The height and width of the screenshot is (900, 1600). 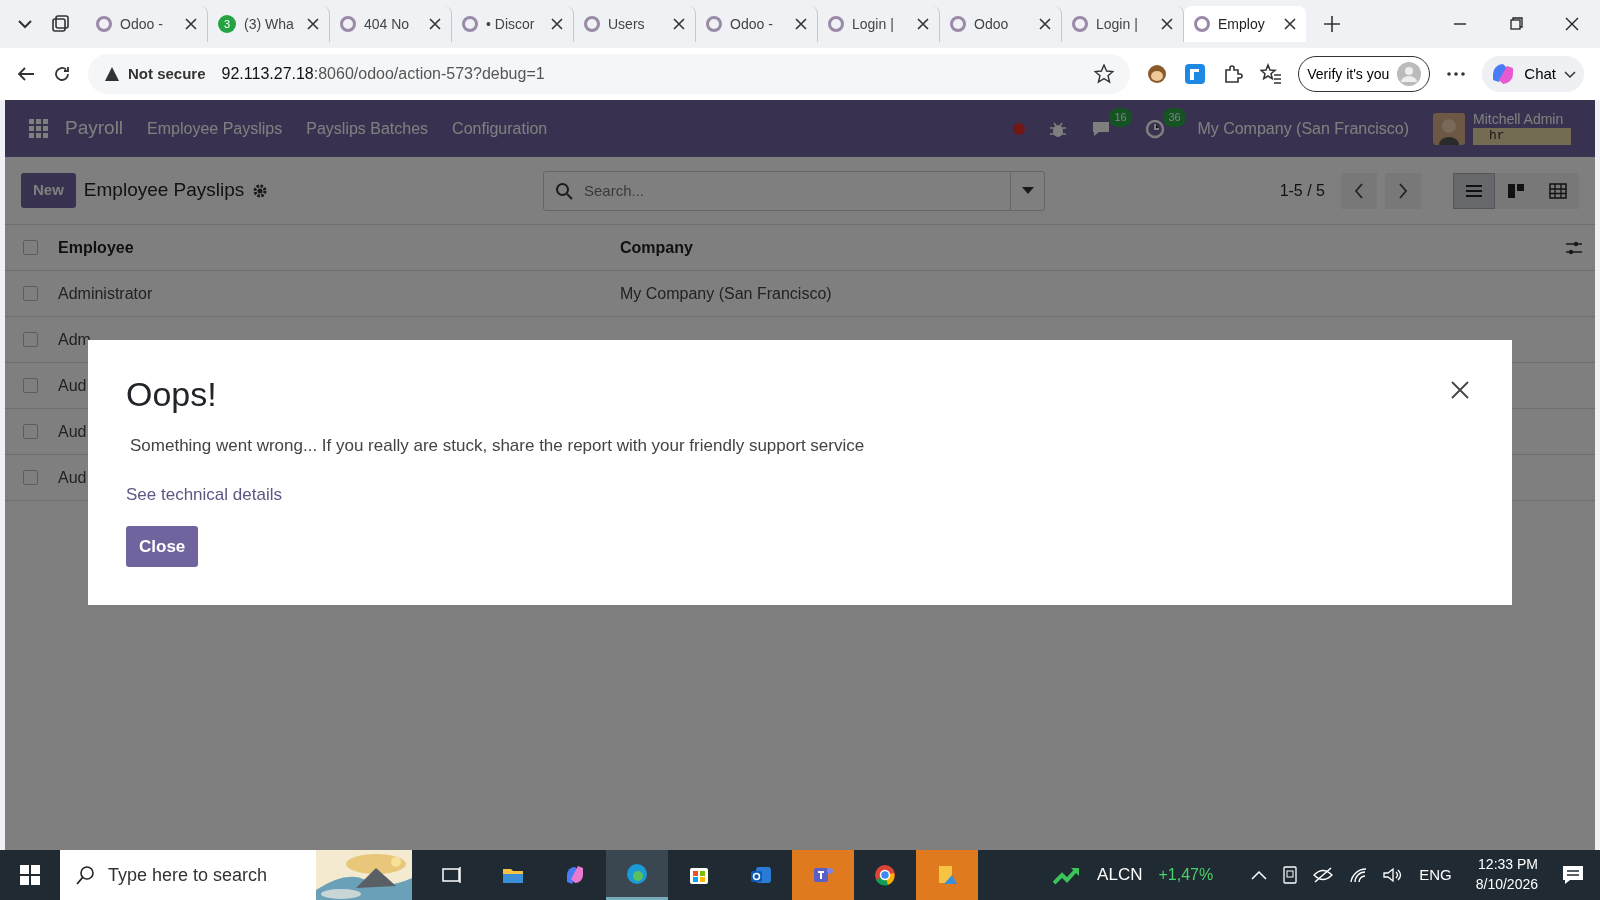 What do you see at coordinates (167, 73) in the screenshot?
I see `security-label: Not secure` at bounding box center [167, 73].